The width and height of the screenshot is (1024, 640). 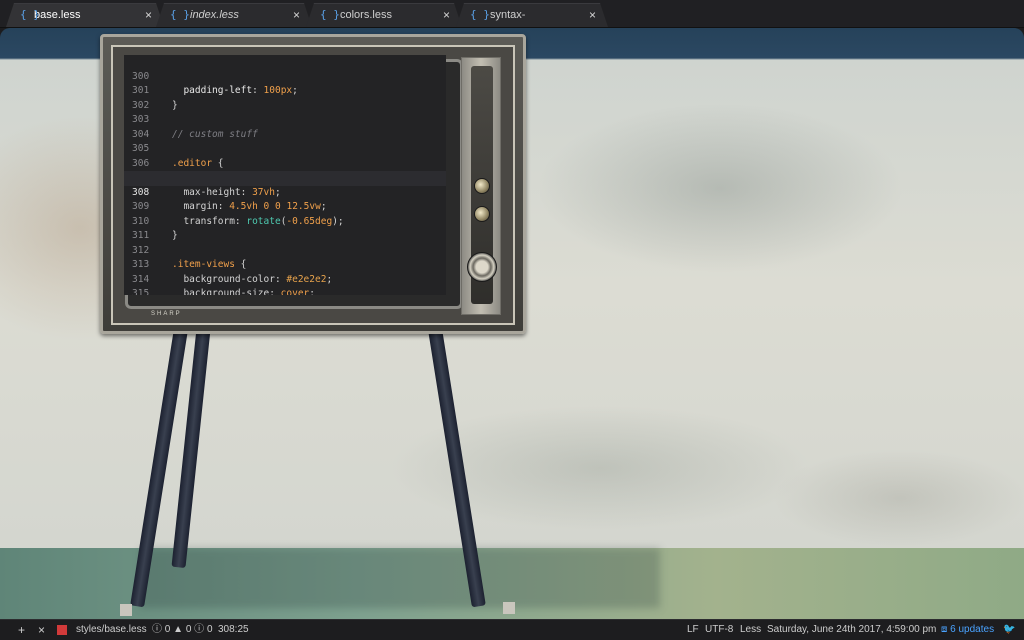 What do you see at coordinates (167, 629) in the screenshot?
I see `error-count: 0` at bounding box center [167, 629].